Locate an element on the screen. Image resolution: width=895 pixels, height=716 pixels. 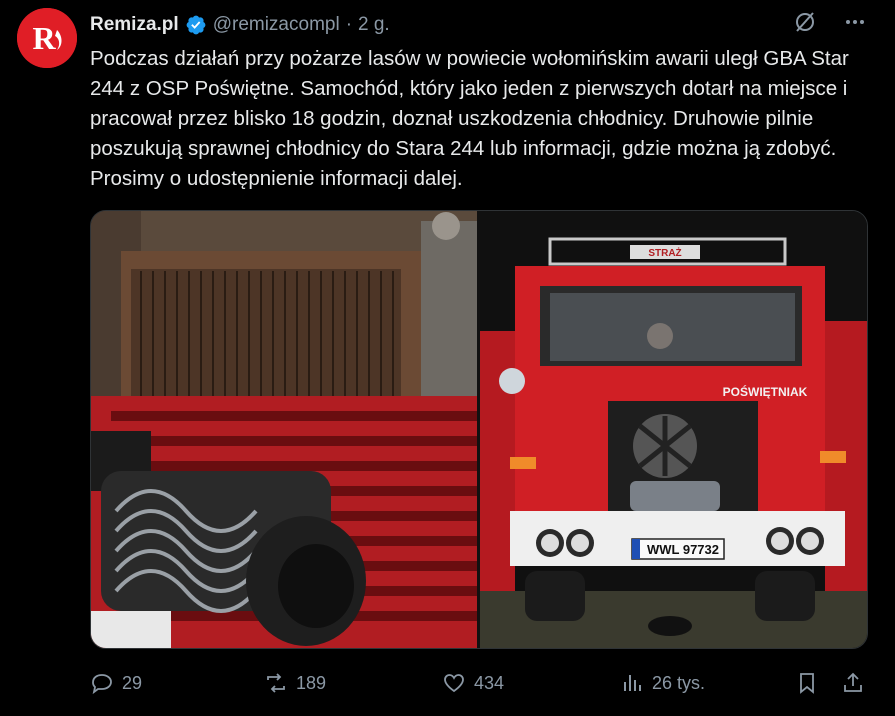
author-name: Remiza.pl is located at coordinates (134, 25).